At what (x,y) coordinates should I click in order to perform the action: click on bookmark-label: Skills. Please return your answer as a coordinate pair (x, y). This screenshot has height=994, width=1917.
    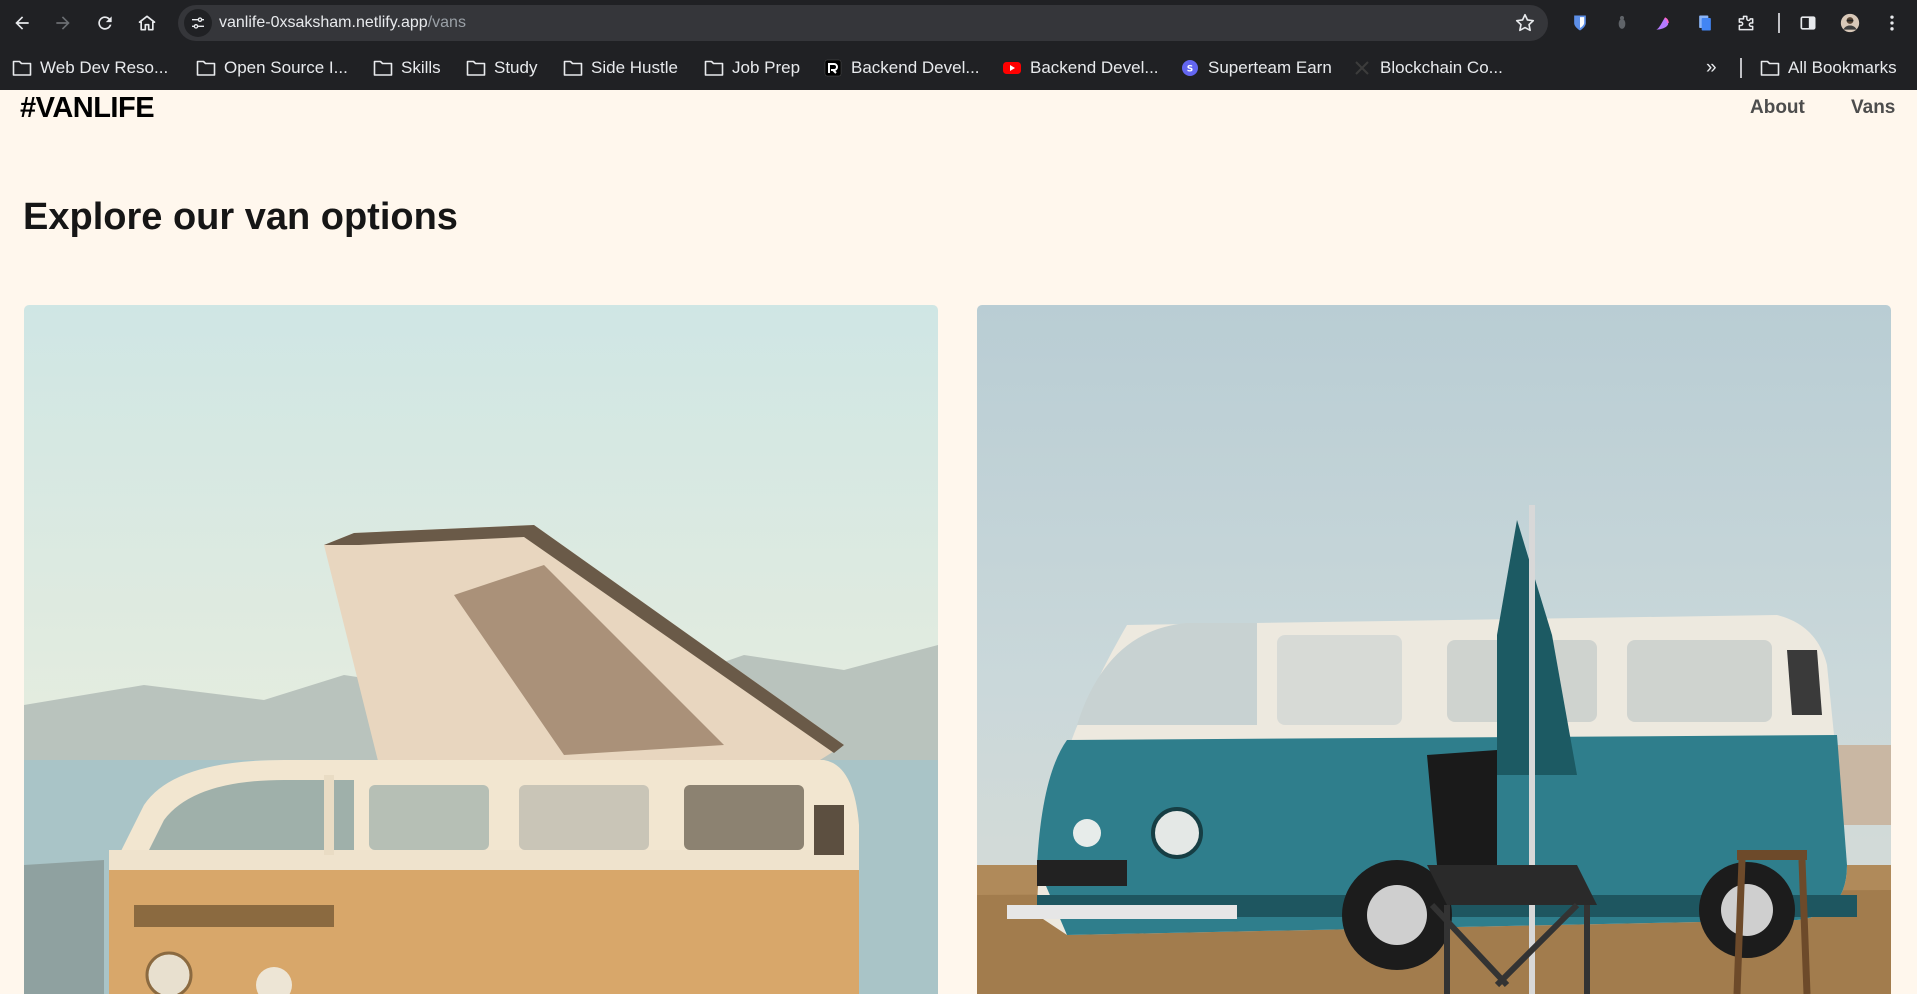
    Looking at the image, I should click on (421, 67).